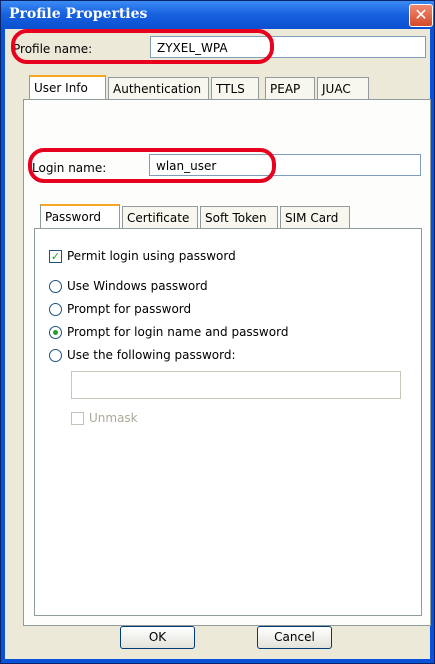 The height and width of the screenshot is (664, 435). I want to click on ok-button: OK, so click(157, 637).